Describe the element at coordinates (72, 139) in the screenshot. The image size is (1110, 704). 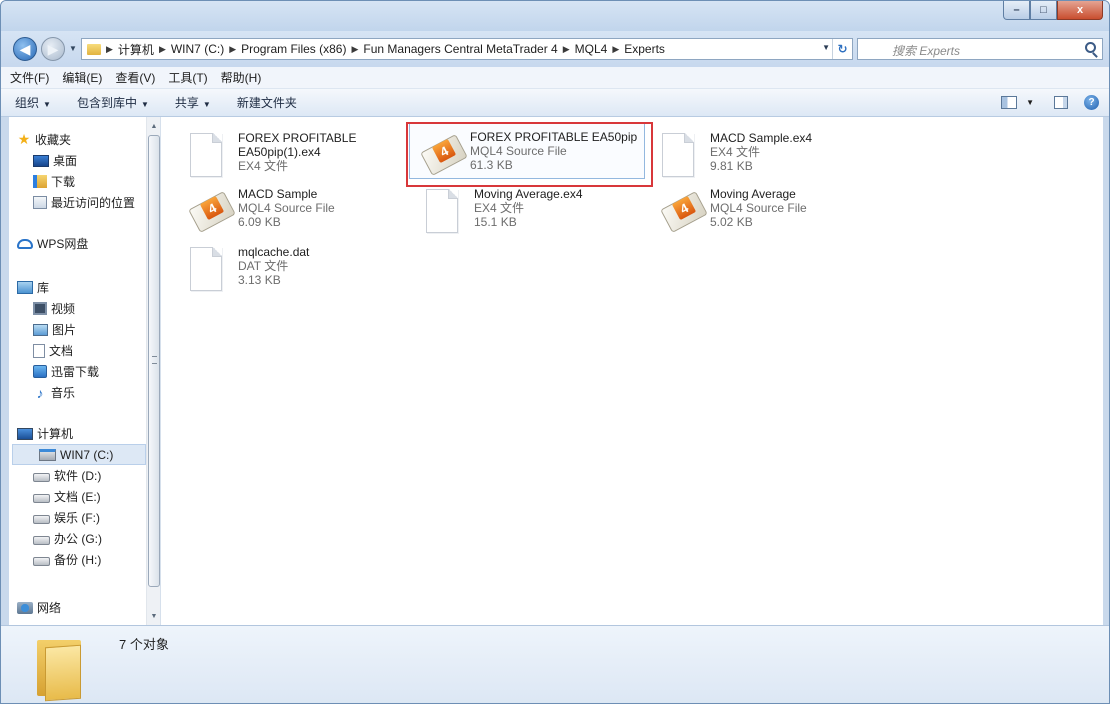
I see `sidebar-item-favorites: ★ 收藏夹` at that location.